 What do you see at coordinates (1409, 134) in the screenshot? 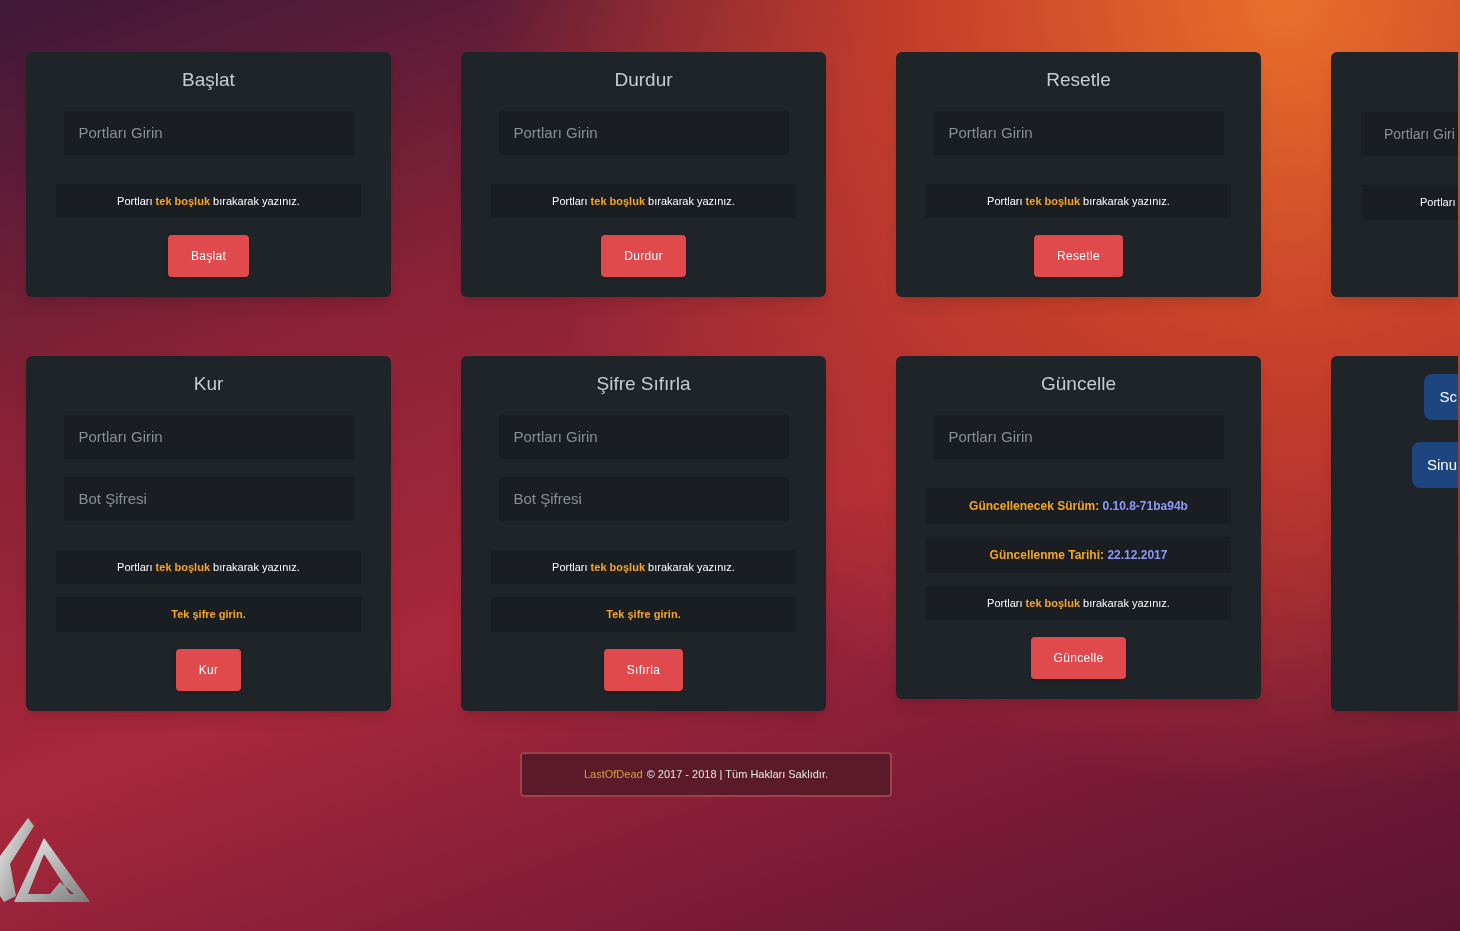
I see `port-input: Portları Giri` at bounding box center [1409, 134].